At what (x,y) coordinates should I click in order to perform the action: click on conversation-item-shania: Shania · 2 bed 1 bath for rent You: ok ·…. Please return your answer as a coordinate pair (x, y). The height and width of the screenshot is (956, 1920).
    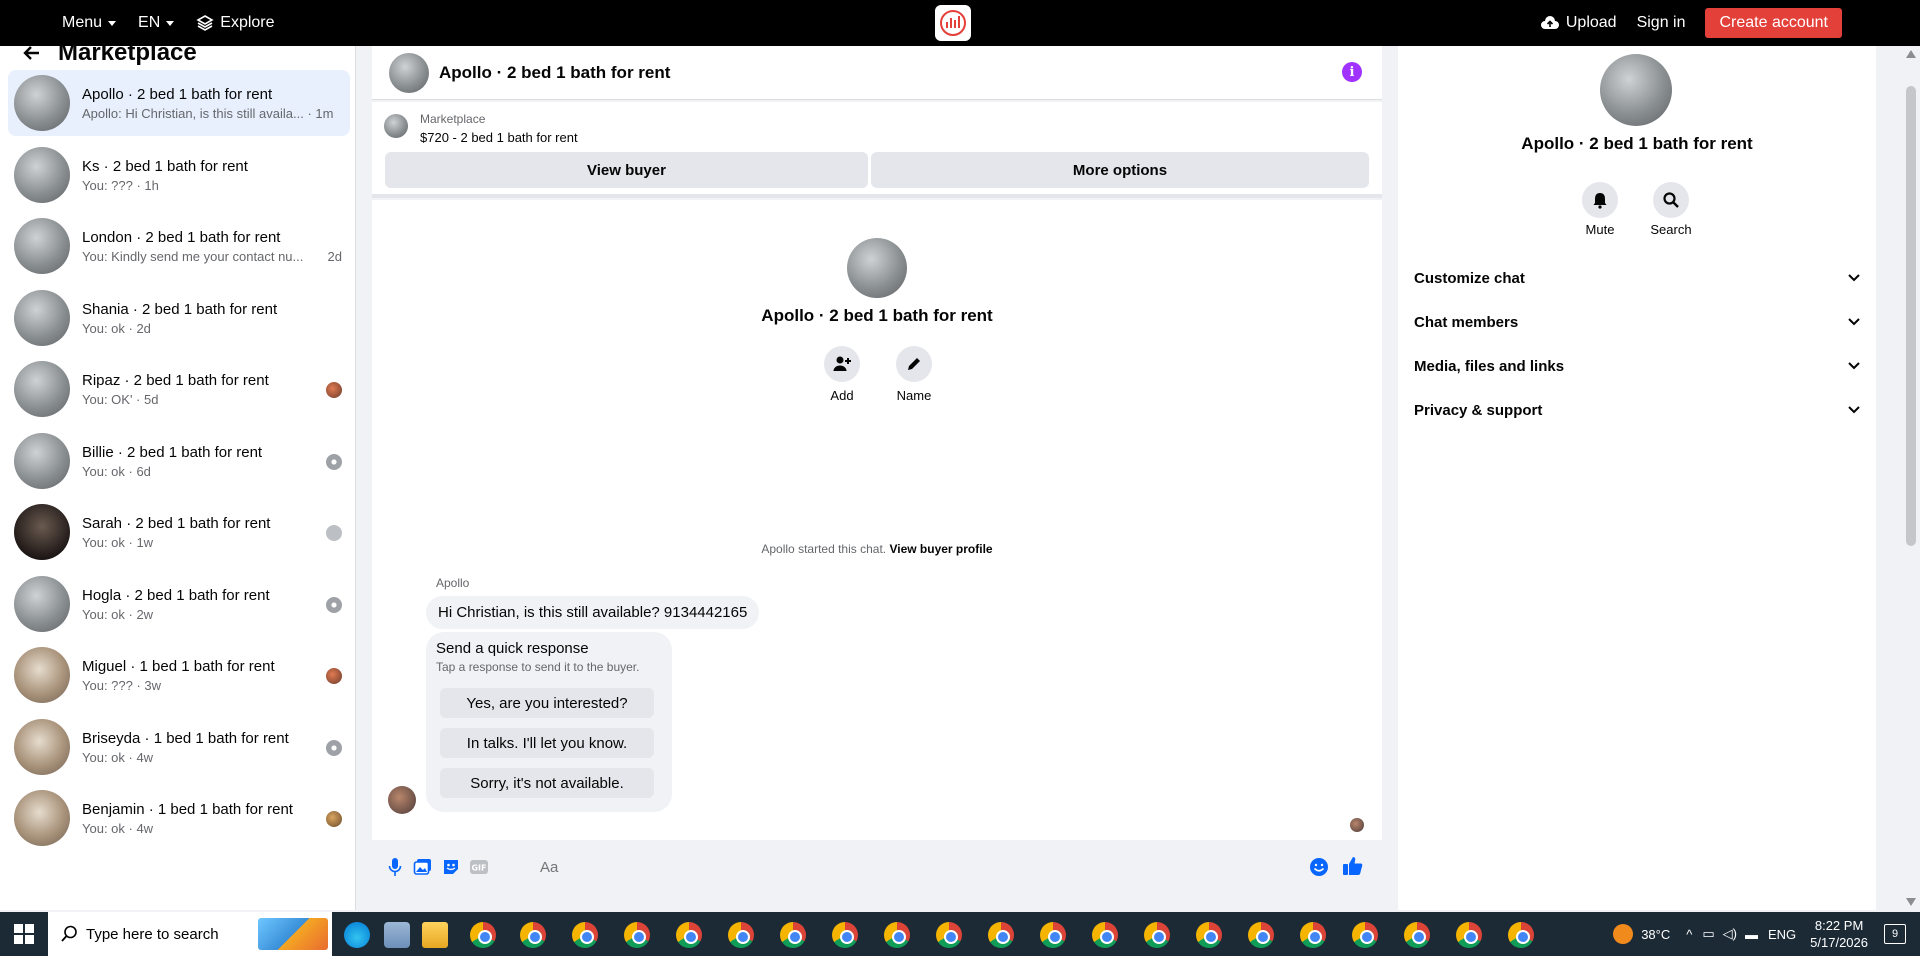
    Looking at the image, I should click on (179, 318).